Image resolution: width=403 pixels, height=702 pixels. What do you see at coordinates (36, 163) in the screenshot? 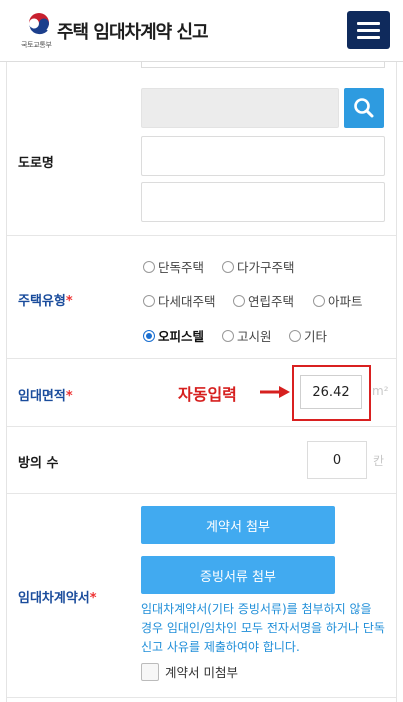
I see `address-label: 도로명` at bounding box center [36, 163].